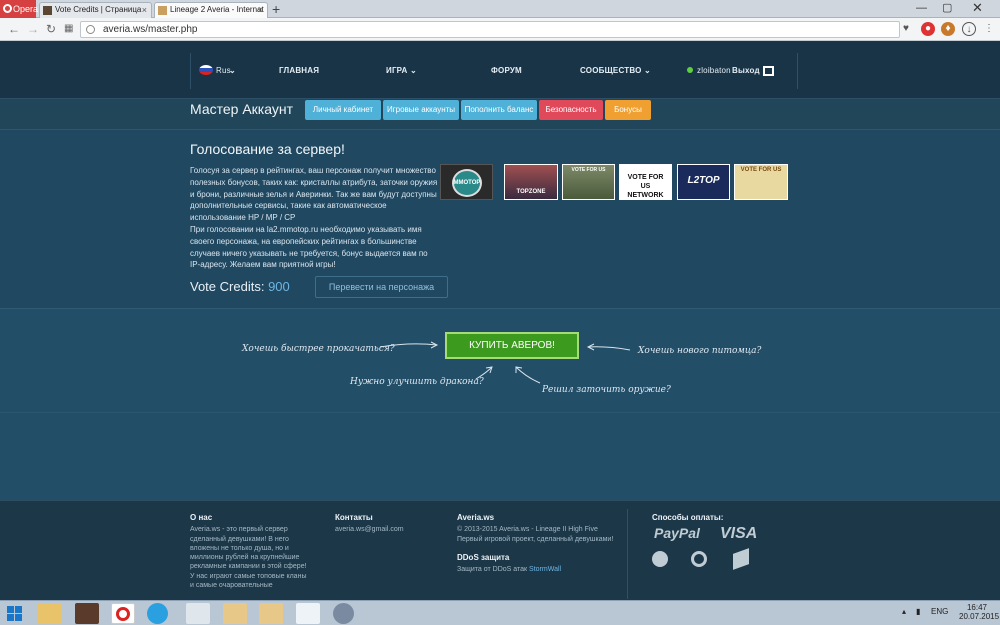 The width and height of the screenshot is (1000, 625). I want to click on tab-vote-credits: Vote Credits | Страница ×, so click(95, 10).